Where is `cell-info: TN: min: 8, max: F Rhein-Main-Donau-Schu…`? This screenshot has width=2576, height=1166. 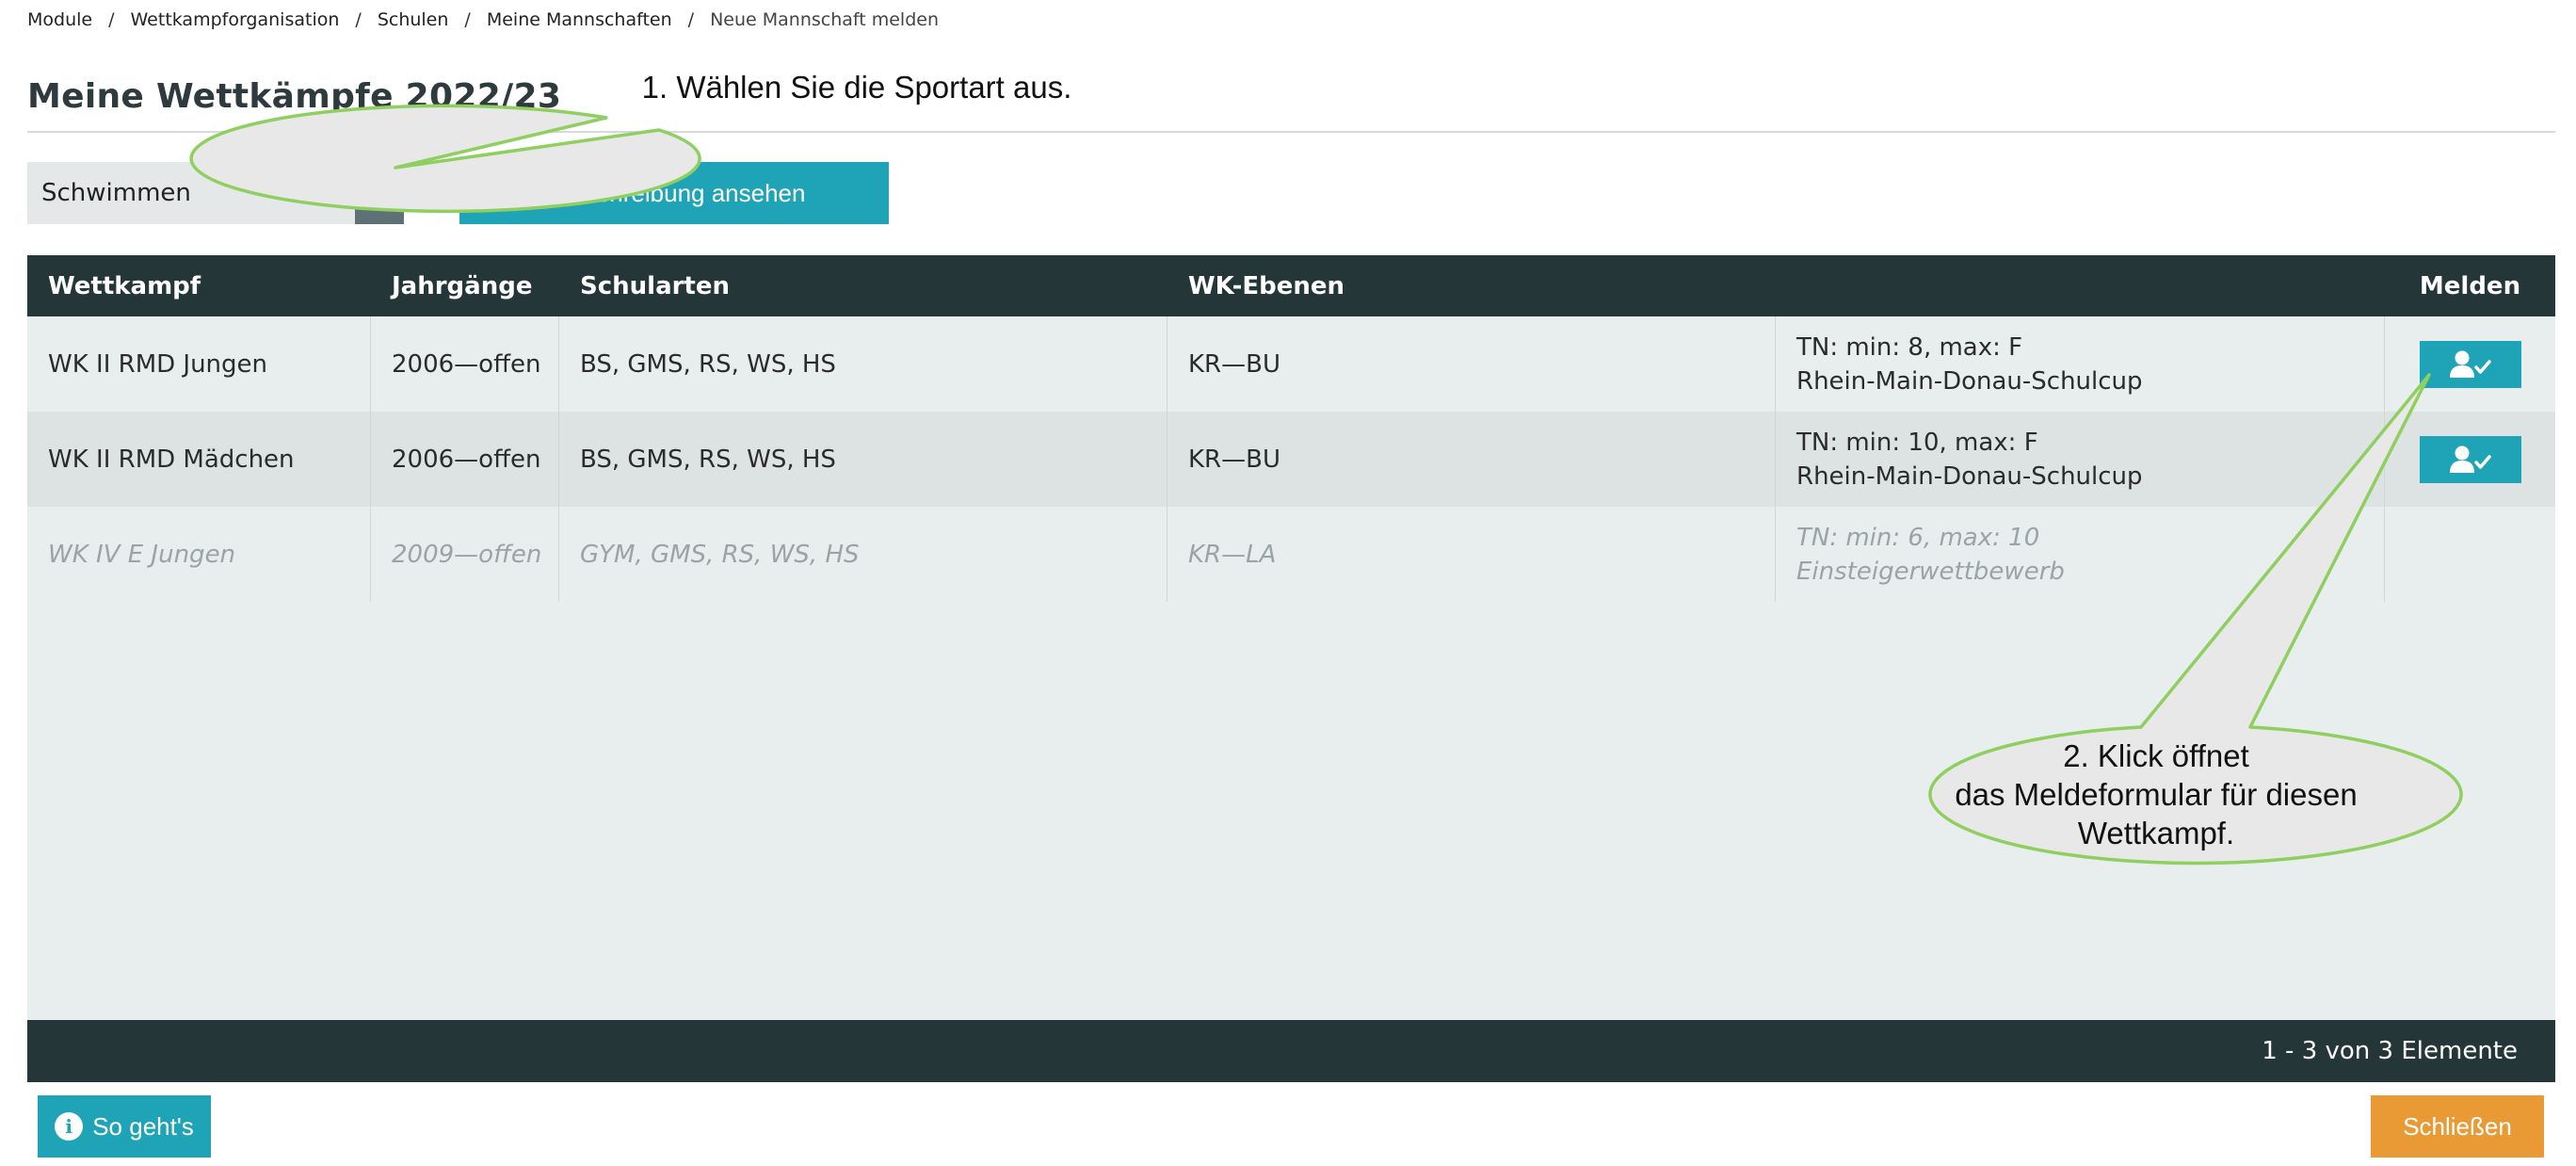
cell-info: TN: min: 8, max: F Rhein-Main-Donau-Schu… is located at coordinates (2080, 364).